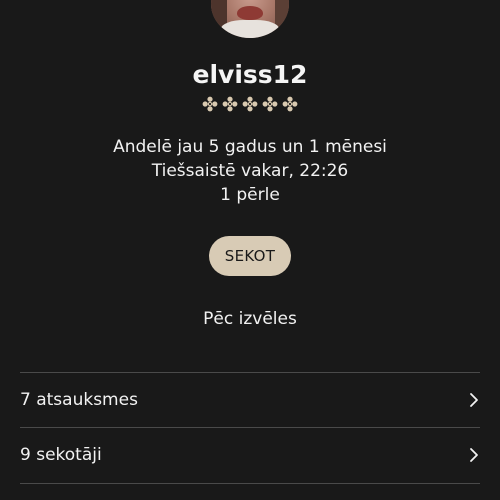  I want to click on rating-stars, so click(250, 104).